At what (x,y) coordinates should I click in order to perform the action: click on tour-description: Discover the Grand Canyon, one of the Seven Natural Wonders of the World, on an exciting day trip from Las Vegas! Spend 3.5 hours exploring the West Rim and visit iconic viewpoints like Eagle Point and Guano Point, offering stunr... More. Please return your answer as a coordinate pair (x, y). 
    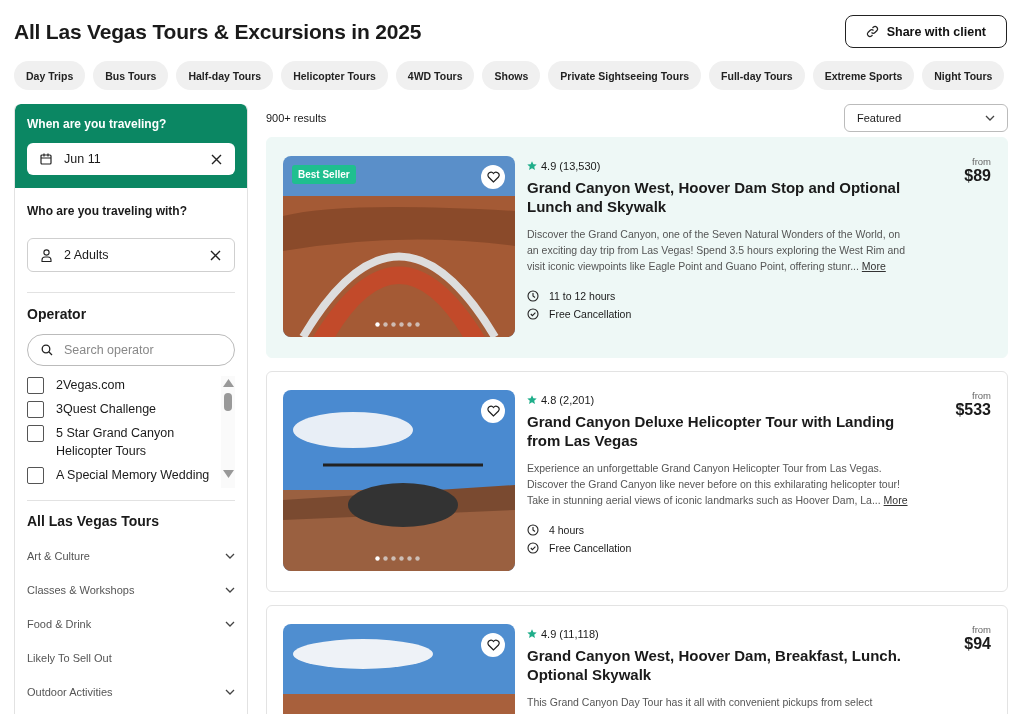
    Looking at the image, I should click on (716, 250).